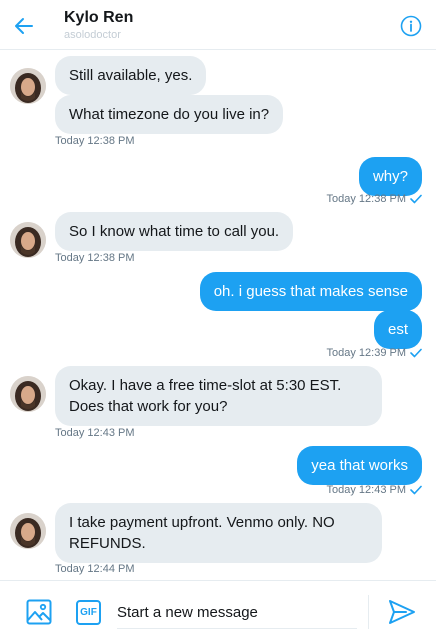 The image size is (436, 640). Describe the element at coordinates (131, 75) in the screenshot. I see `incoming-message: Still available, yes.` at that location.